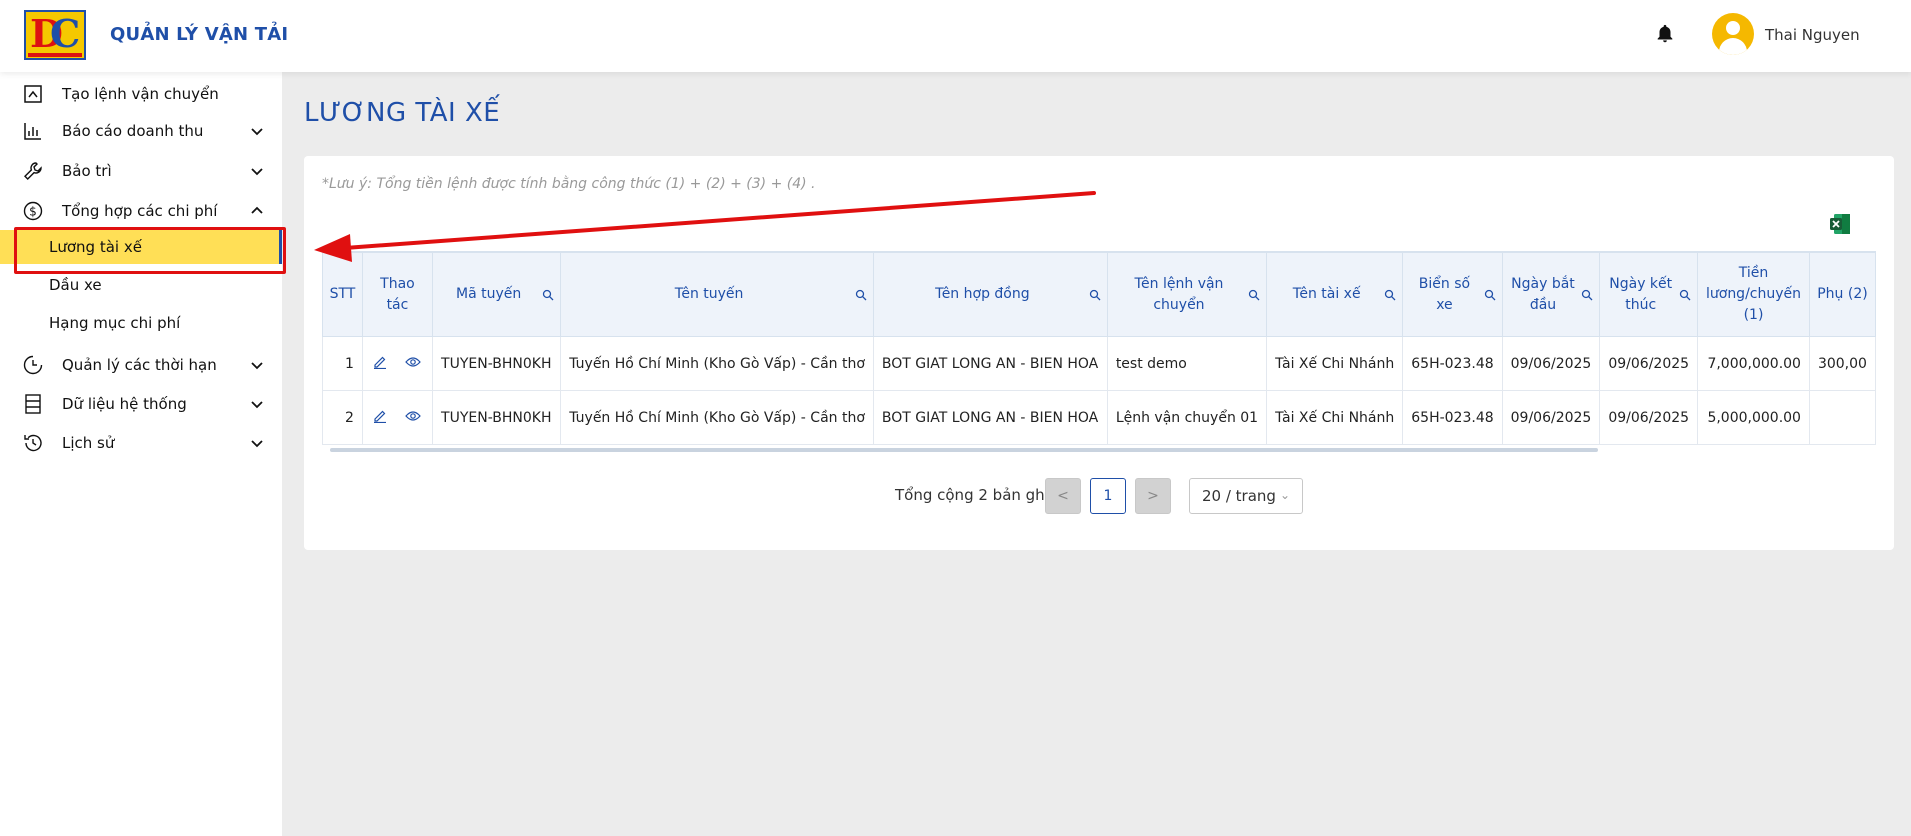 The image size is (1911, 836). I want to click on sidebar-item-label: Tổng hợp các chi phí, so click(140, 211).